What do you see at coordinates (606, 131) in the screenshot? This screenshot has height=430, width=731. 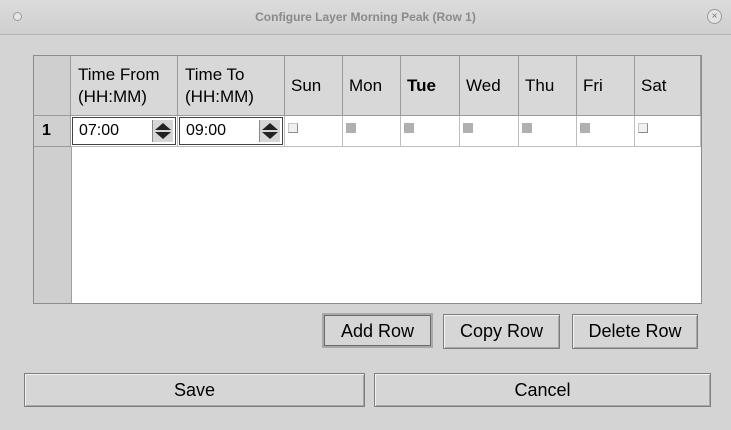 I see `fri-cell` at bounding box center [606, 131].